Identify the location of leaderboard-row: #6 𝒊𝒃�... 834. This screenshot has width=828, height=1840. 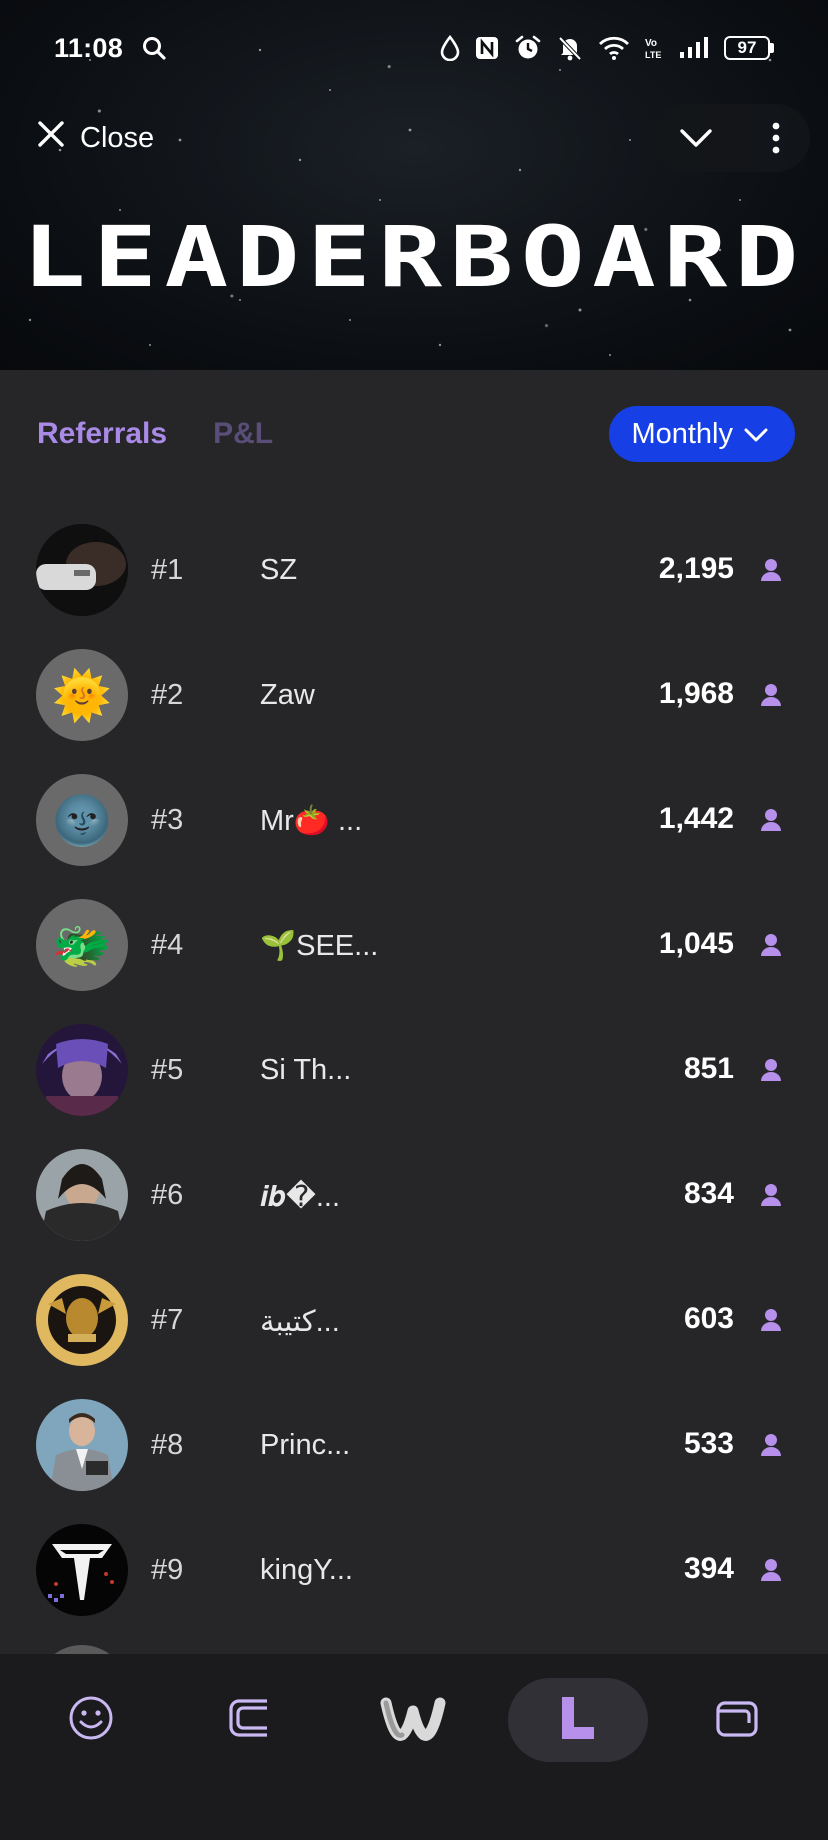
(414, 1201).